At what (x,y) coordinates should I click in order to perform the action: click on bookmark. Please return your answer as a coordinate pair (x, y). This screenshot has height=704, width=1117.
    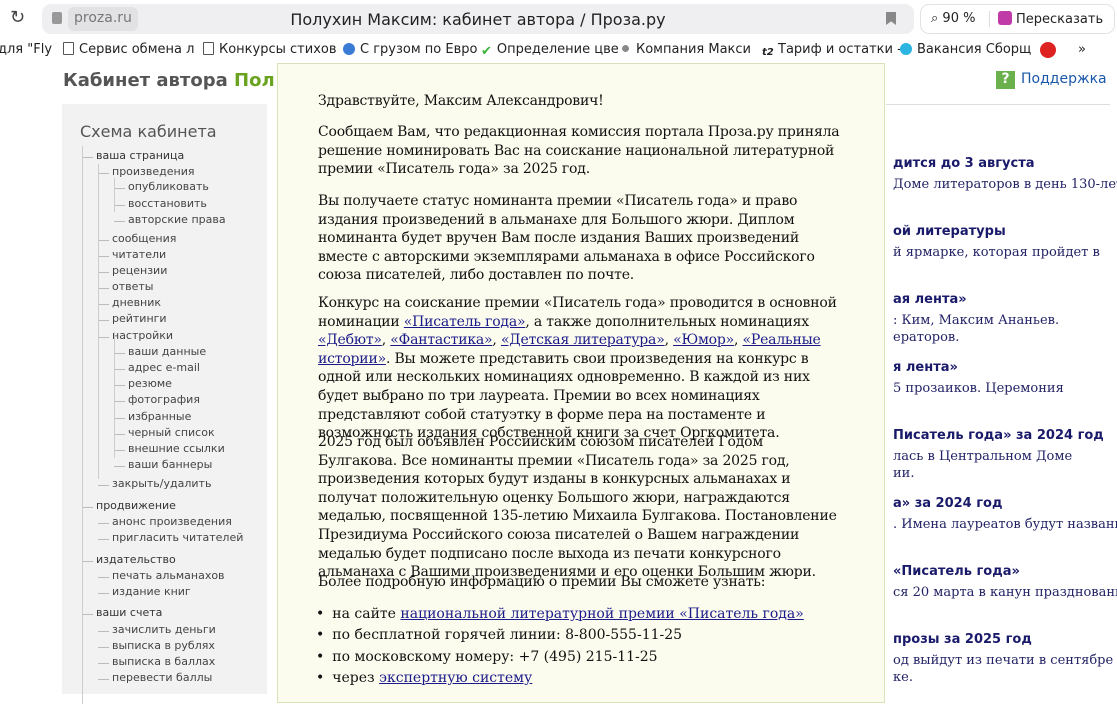
    Looking at the image, I should click on (1050, 51).